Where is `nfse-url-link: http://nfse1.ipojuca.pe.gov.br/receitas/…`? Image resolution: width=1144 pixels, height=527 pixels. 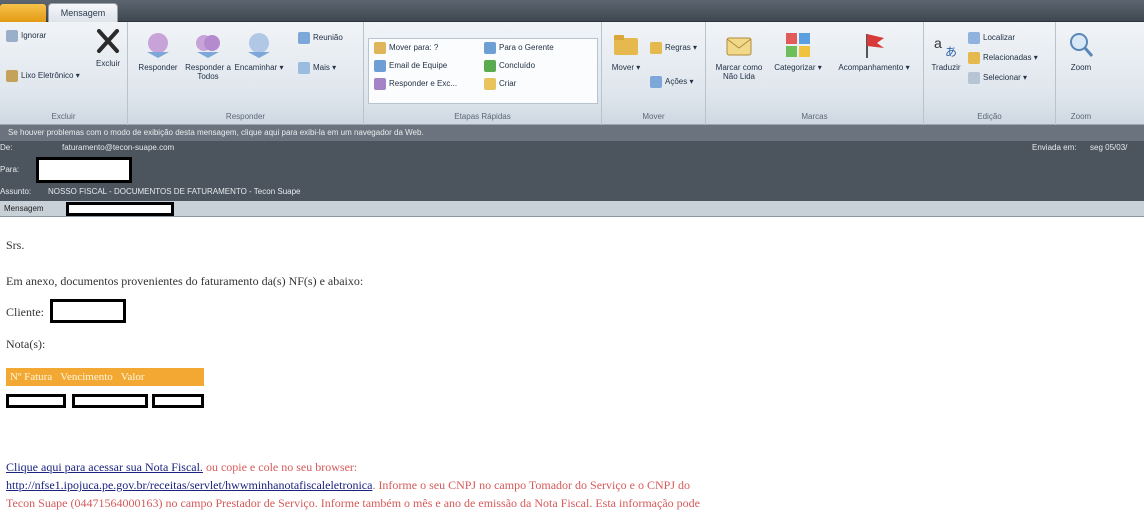 nfse-url-link: http://nfse1.ipojuca.pe.gov.br/receitas/… is located at coordinates (189, 485).